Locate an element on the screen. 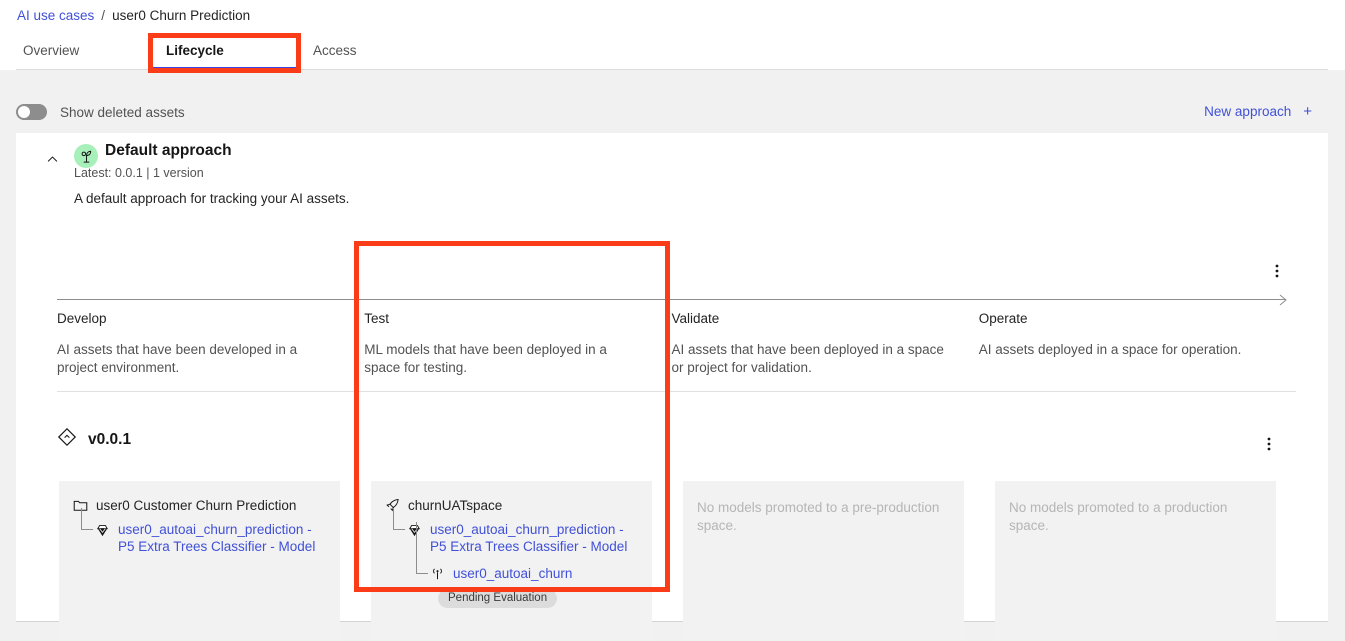 The image size is (1345, 641). version-row: v0.0.1 is located at coordinates (94, 439).